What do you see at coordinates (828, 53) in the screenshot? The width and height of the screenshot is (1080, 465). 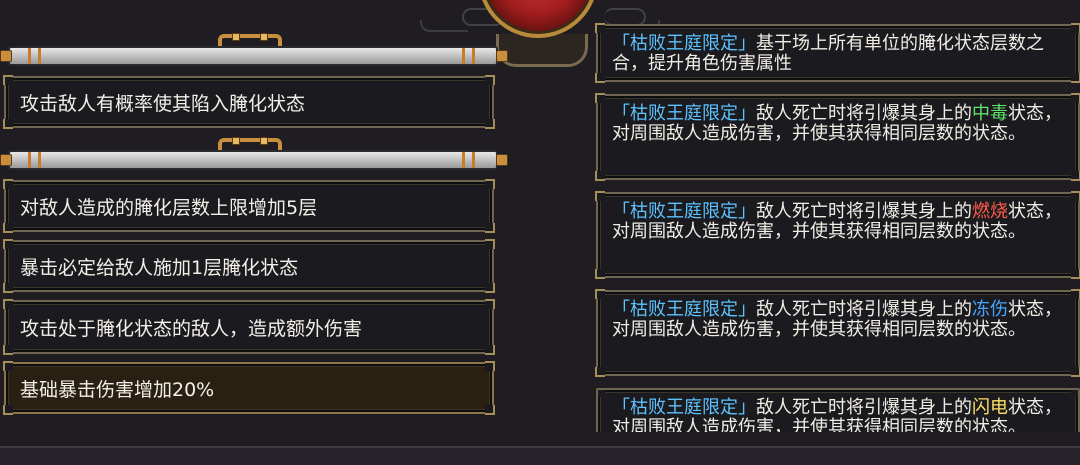 I see `effect-description: 「枯败王庭限定」基于场上所有单位的腌化状态层数之合，提升角色伤害属性` at bounding box center [828, 53].